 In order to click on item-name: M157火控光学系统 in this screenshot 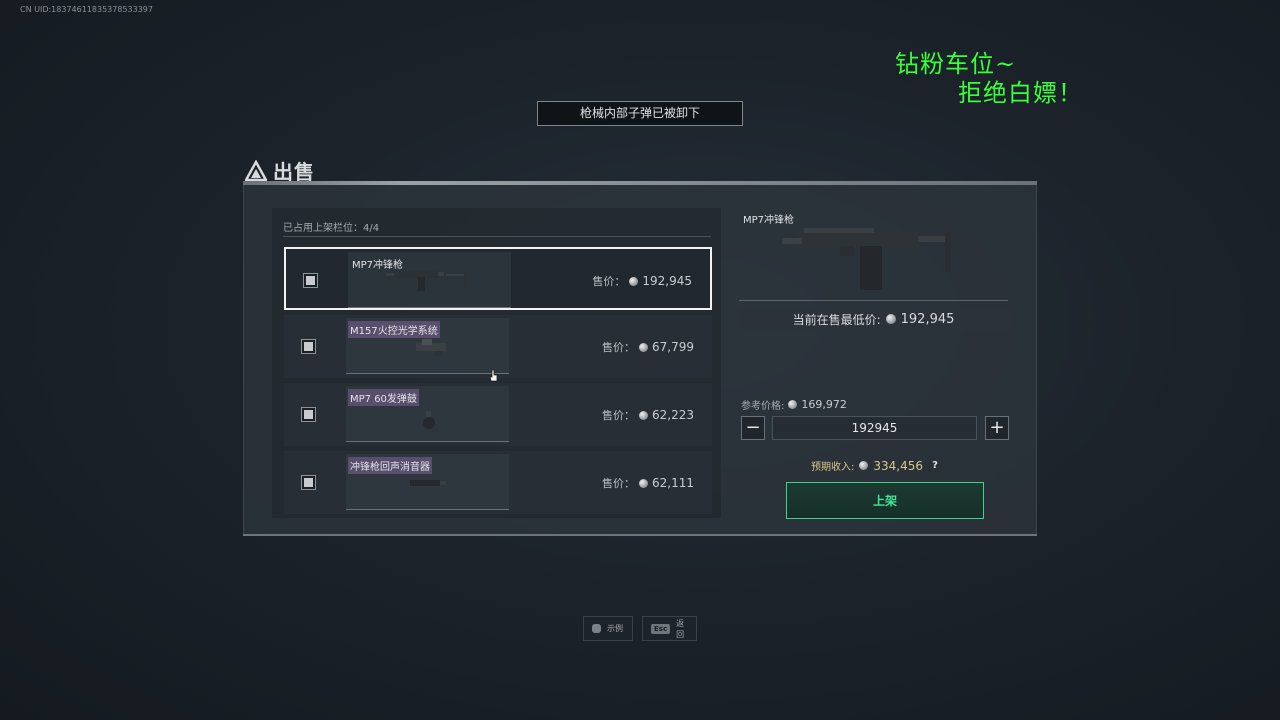, I will do `click(394, 329)`.